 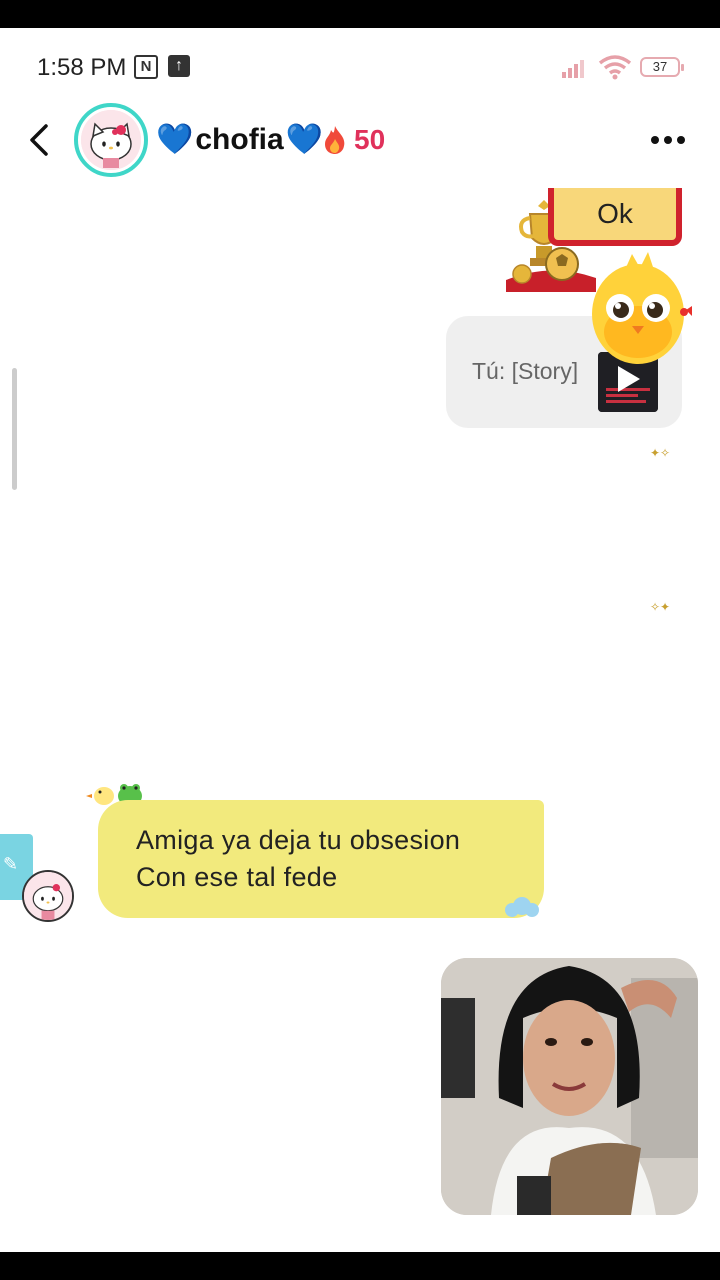 I want to click on contact-name: 💙 chofia 💙, so click(x=239, y=139).